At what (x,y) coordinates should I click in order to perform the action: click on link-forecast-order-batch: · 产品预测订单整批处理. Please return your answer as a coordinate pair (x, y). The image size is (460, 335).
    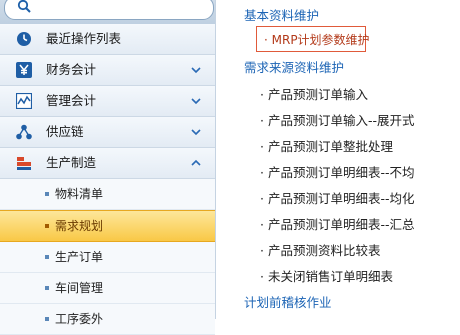
    Looking at the image, I should click on (326, 145).